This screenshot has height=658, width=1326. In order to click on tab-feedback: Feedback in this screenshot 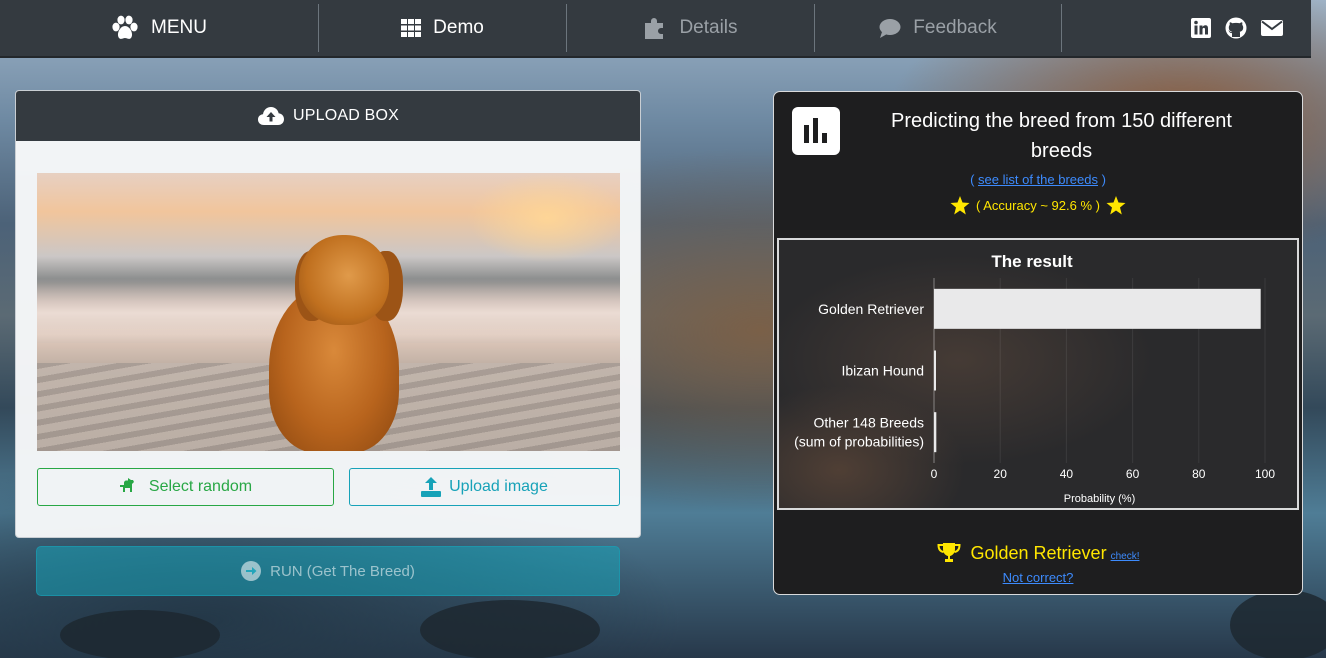, I will do `click(938, 28)`.